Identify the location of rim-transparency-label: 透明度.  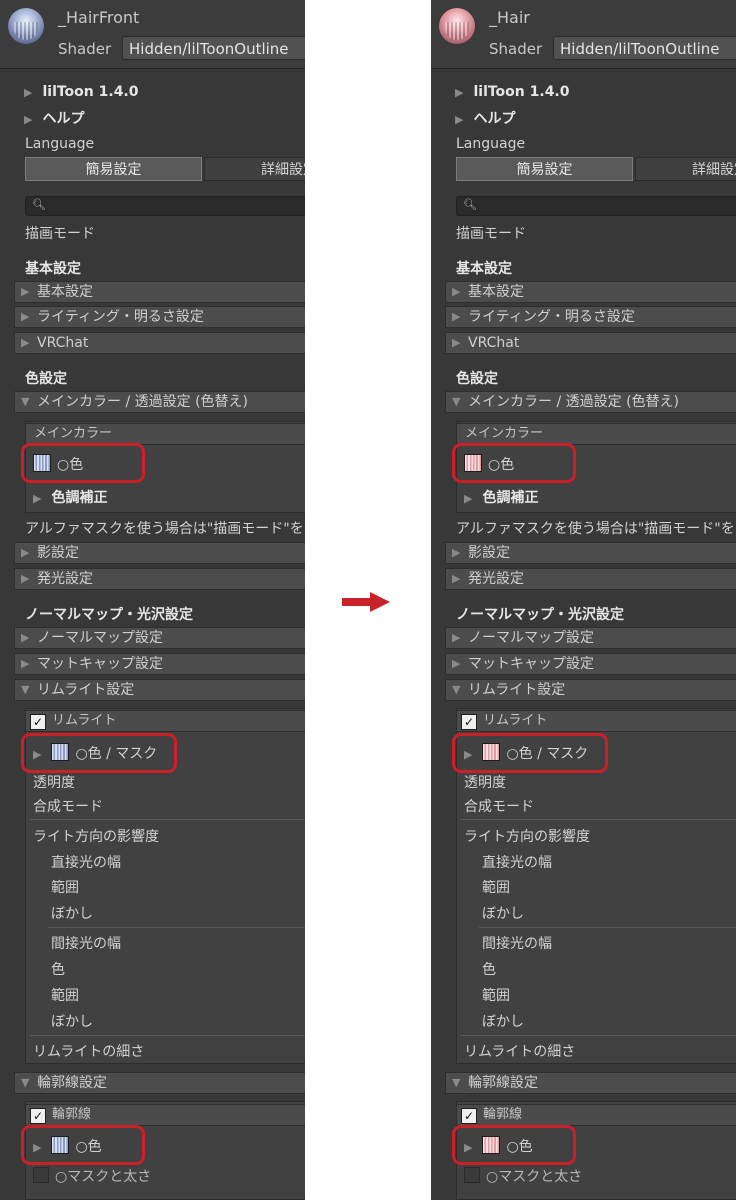
(485, 783).